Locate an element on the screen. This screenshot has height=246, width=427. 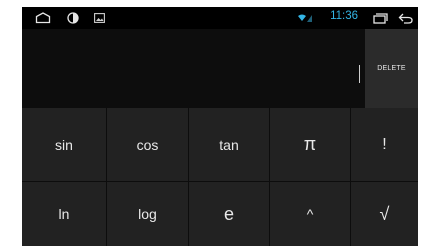
recent-apps-icon is located at coordinates (380, 18).